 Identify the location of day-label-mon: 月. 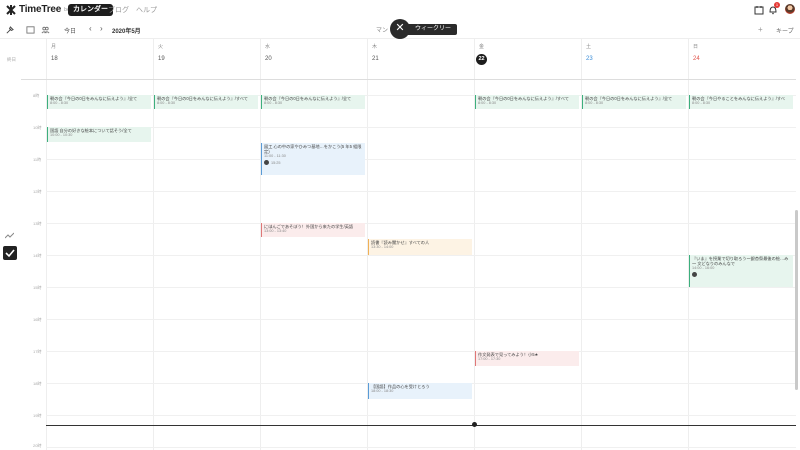
(54, 47).